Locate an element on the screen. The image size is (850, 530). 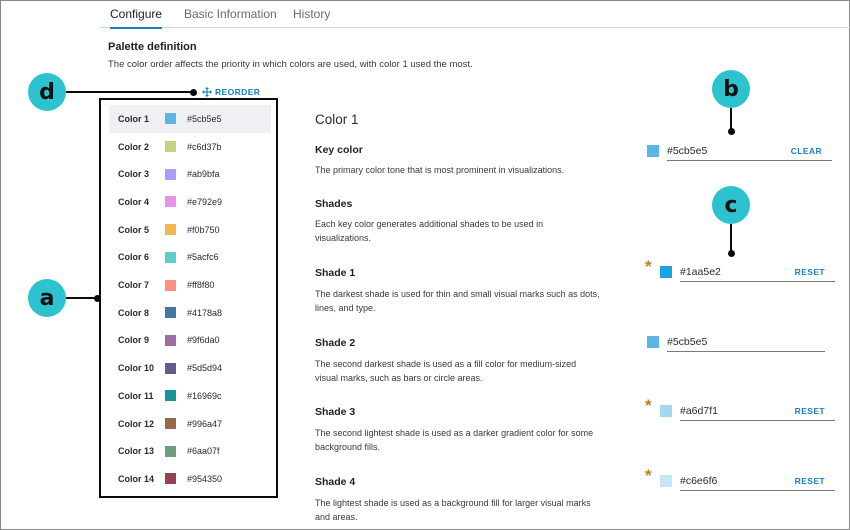
color-label: Color 1 is located at coordinates (134, 118).